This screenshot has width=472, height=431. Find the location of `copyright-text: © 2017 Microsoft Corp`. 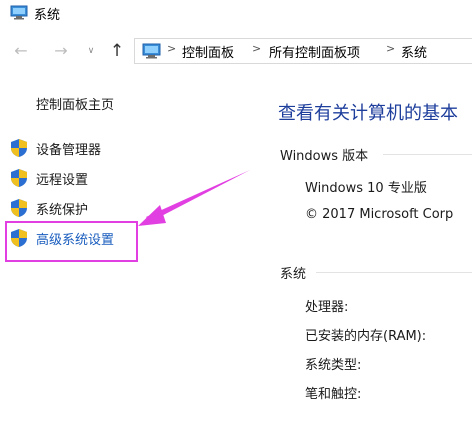

copyright-text: © 2017 Microsoft Corp is located at coordinates (379, 214).